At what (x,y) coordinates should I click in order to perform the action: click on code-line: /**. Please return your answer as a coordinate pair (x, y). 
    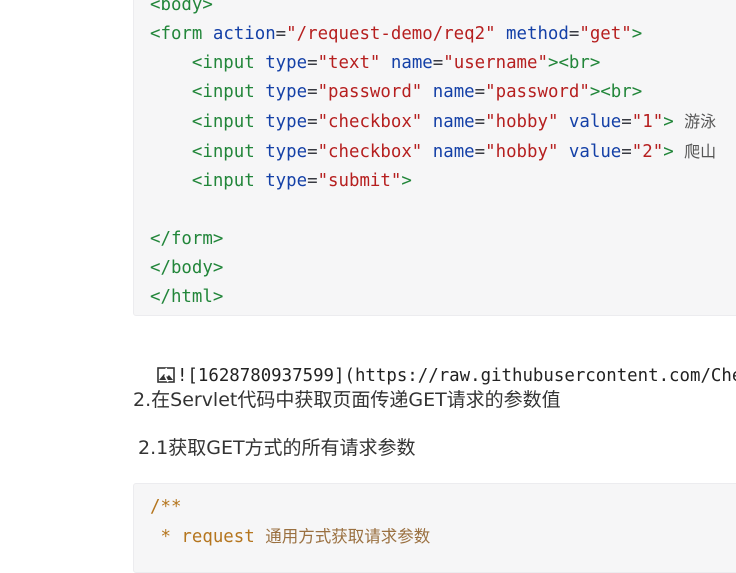
    Looking at the image, I should click on (166, 507).